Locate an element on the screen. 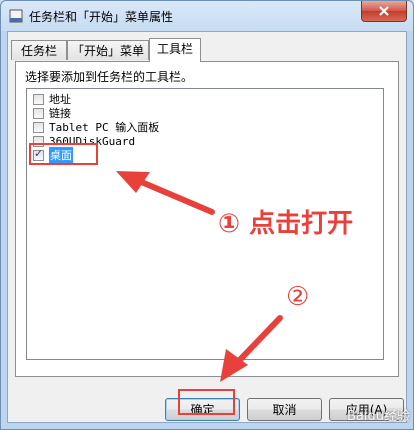 This screenshot has width=414, height=430. watermark: Baidu经验 is located at coordinates (378, 416).